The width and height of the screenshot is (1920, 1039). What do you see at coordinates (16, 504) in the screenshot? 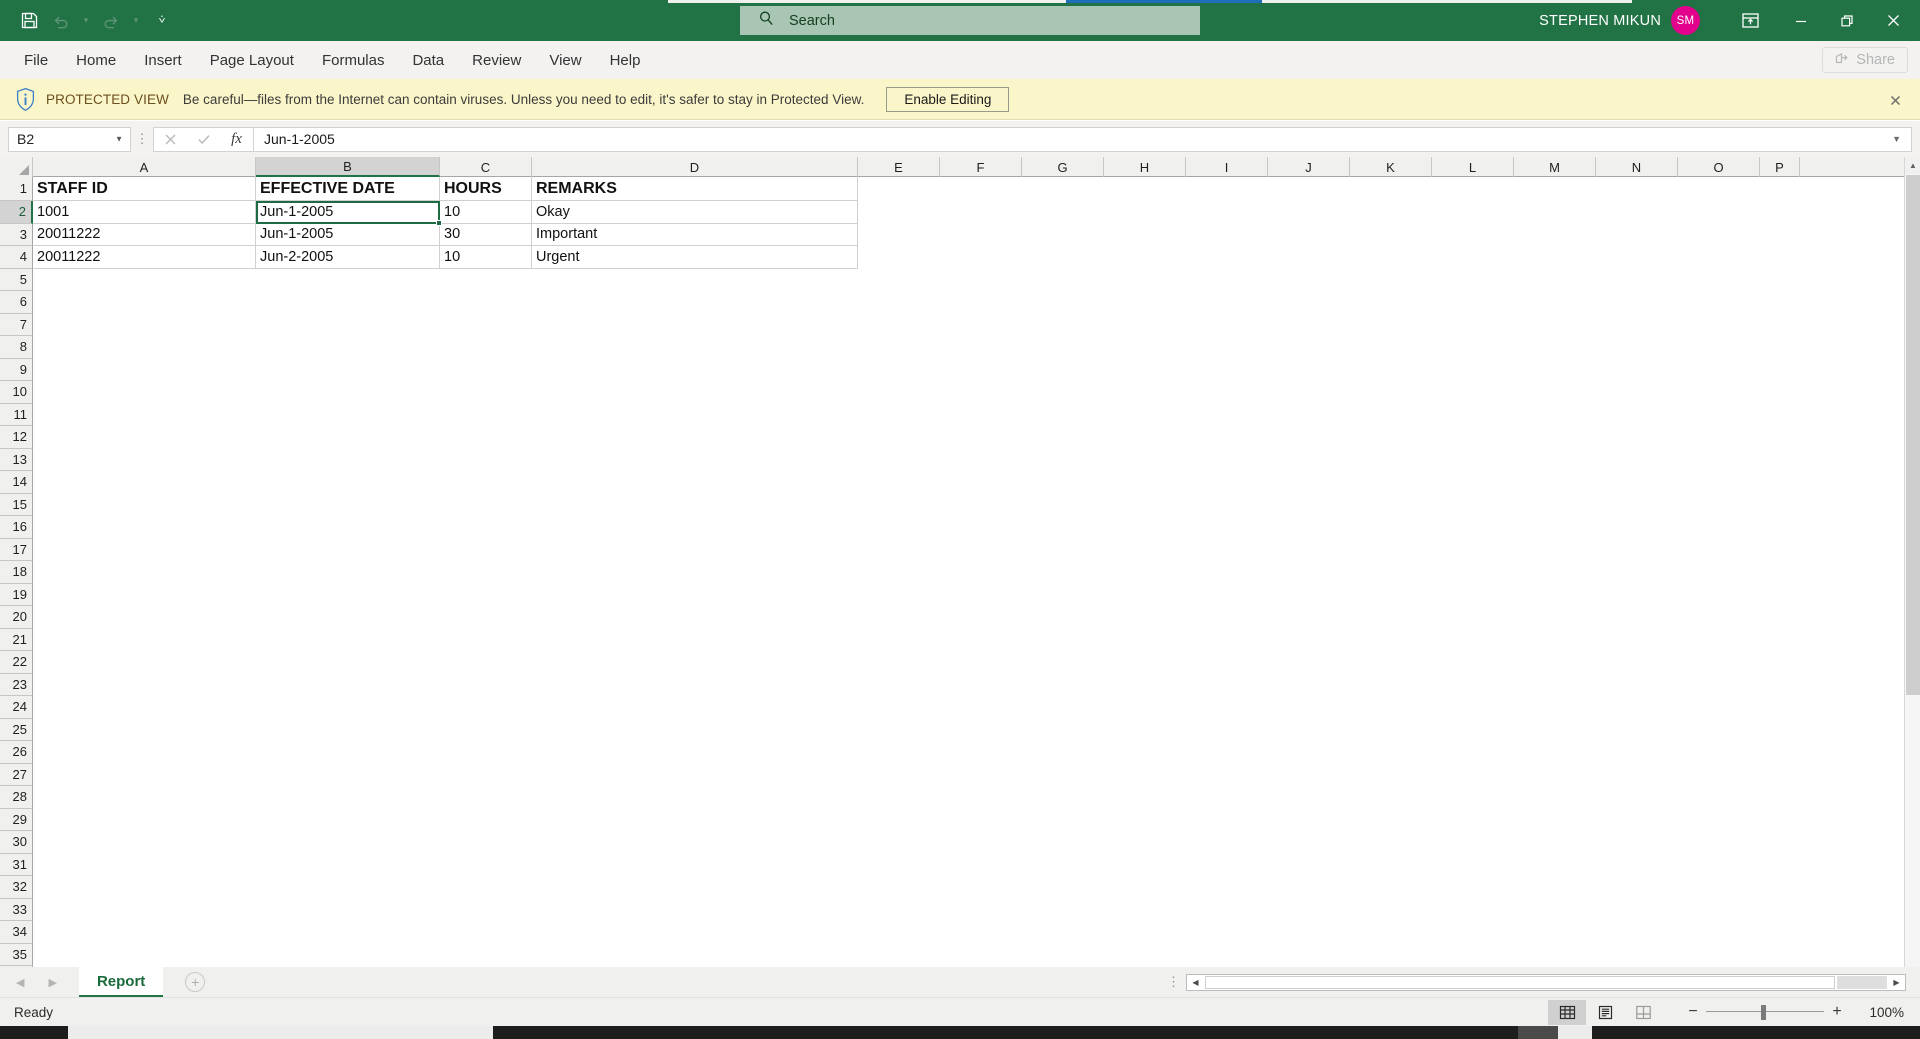
I see `row-header-15: 15` at bounding box center [16, 504].